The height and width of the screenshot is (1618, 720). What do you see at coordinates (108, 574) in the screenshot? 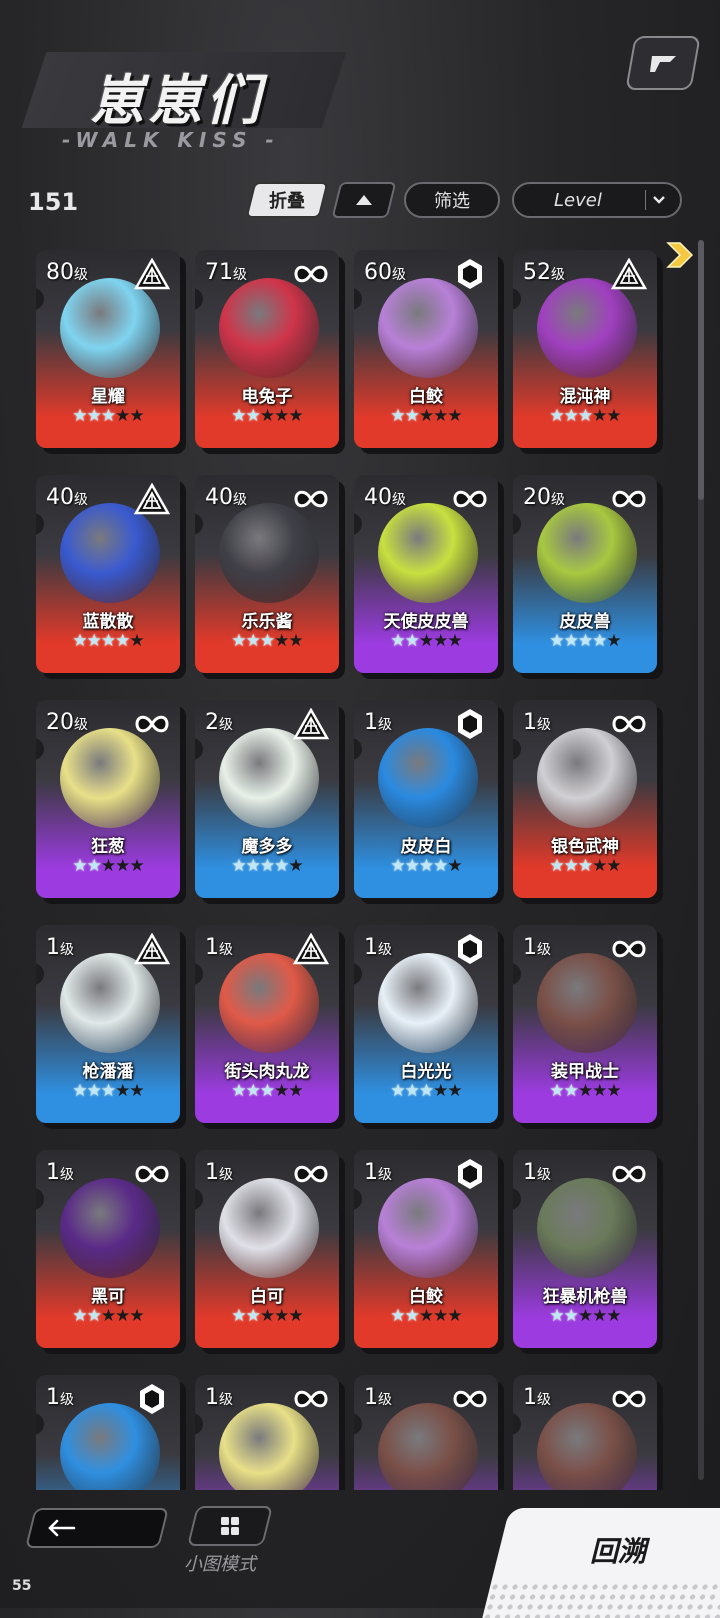
I see `creature-card: 40级 蓝散散 ★★★★★` at bounding box center [108, 574].